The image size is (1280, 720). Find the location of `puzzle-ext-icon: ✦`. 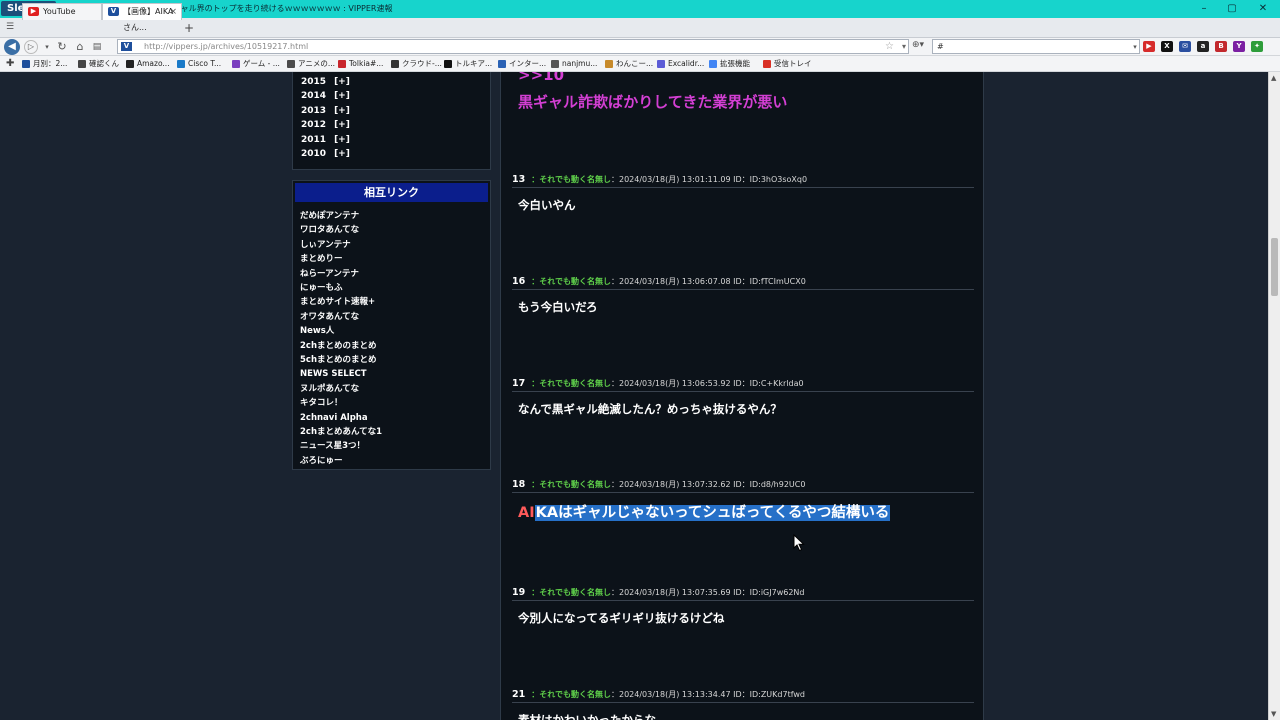

puzzle-ext-icon: ✦ is located at coordinates (1257, 46).